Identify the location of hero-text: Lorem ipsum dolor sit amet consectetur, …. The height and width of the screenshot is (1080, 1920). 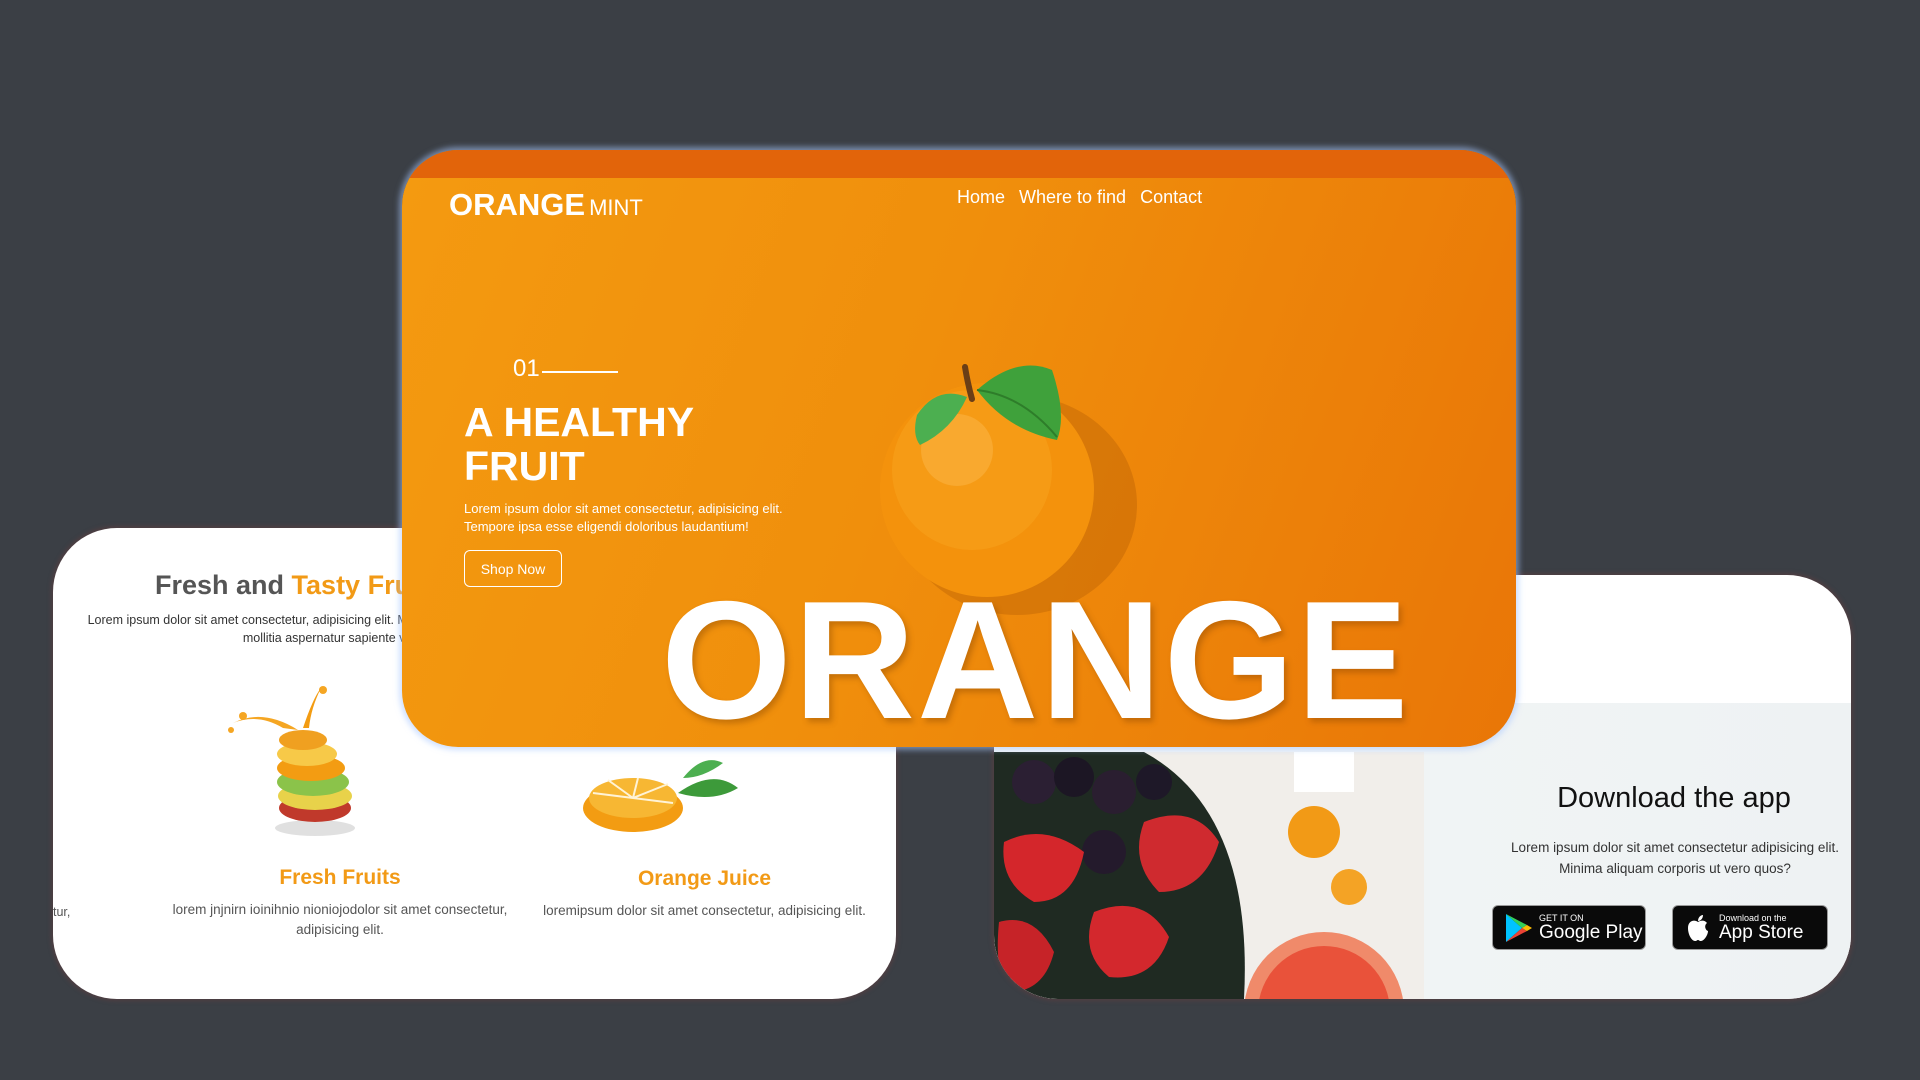
(623, 517).